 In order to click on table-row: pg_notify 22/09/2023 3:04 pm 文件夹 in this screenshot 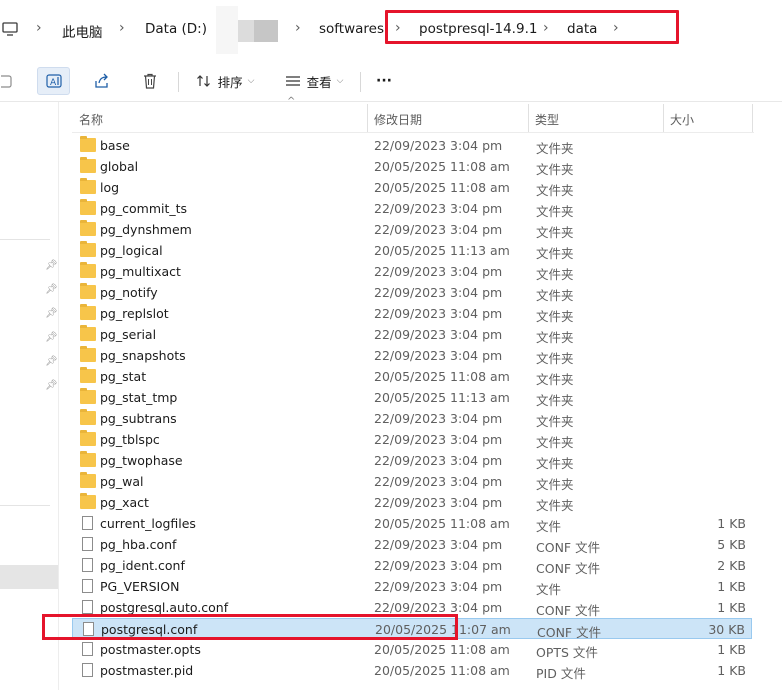, I will do `click(412, 292)`.